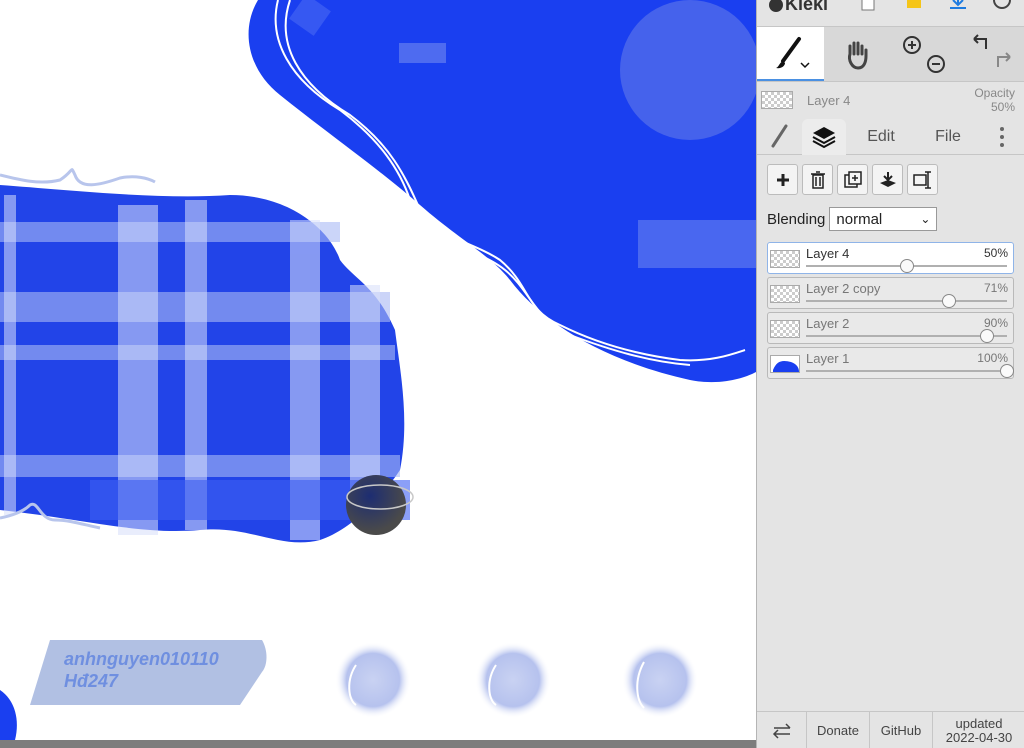  What do you see at coordinates (1002, 7) in the screenshot?
I see `help-icon` at bounding box center [1002, 7].